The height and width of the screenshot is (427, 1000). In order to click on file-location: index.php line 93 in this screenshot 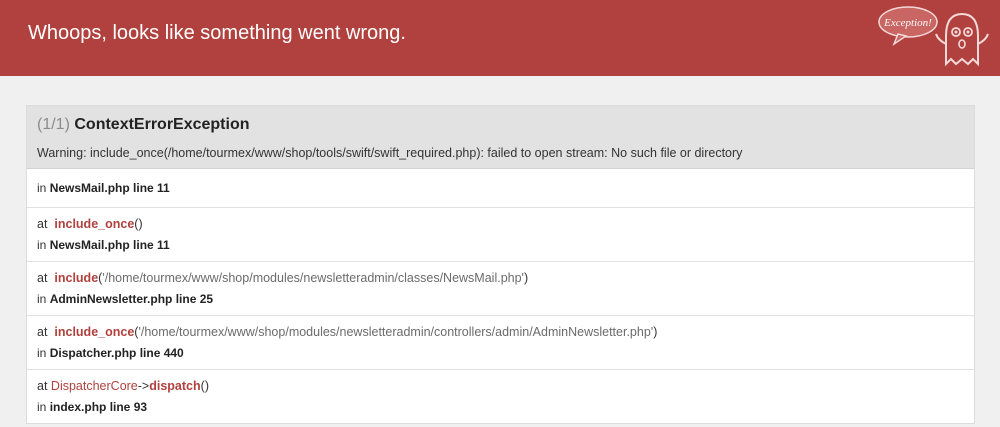, I will do `click(98, 407)`.